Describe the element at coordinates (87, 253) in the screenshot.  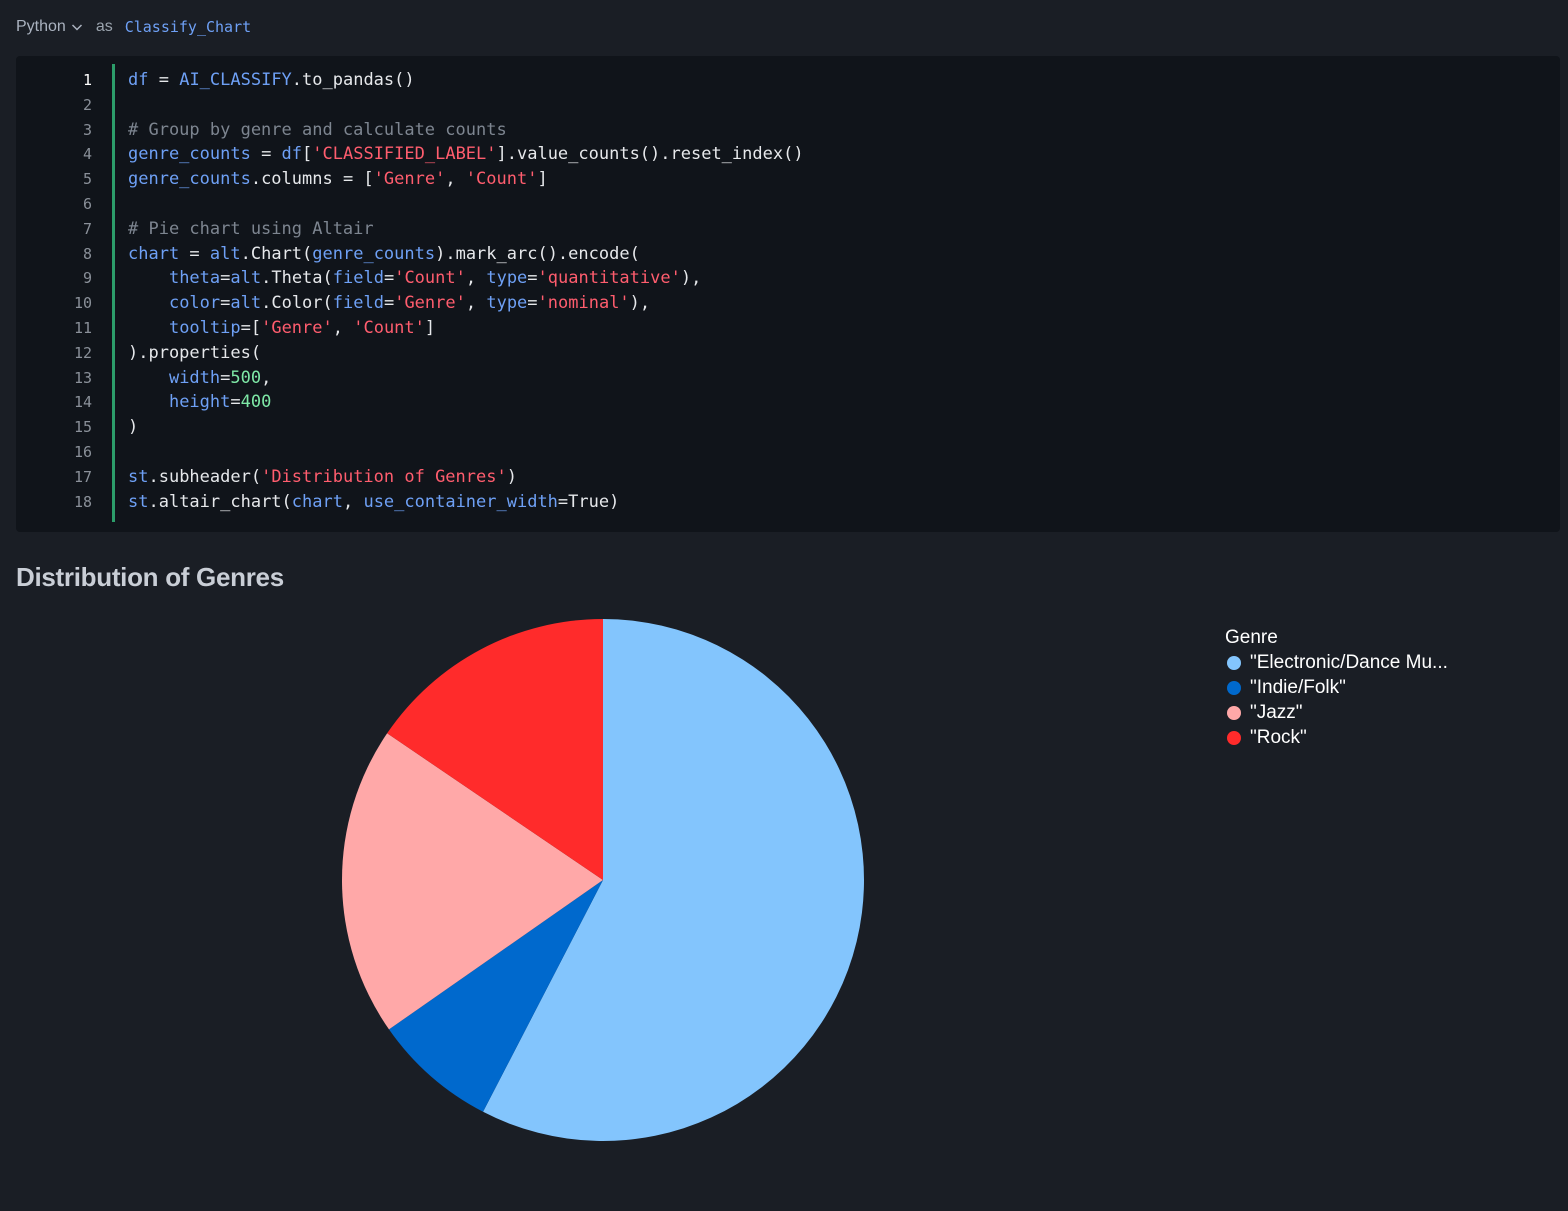
I see `line-number: 8` at that location.